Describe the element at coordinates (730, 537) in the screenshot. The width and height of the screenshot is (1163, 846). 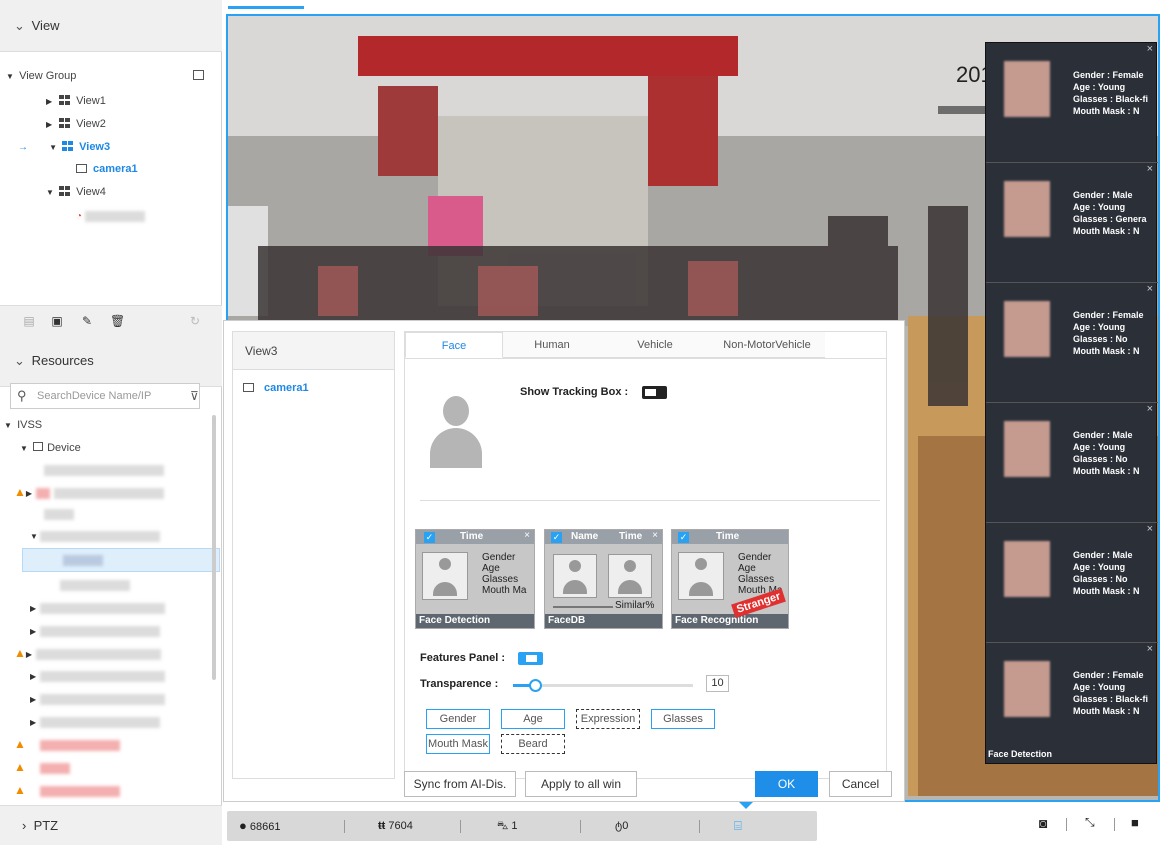
I see `sample-header: ✓ Time` at that location.